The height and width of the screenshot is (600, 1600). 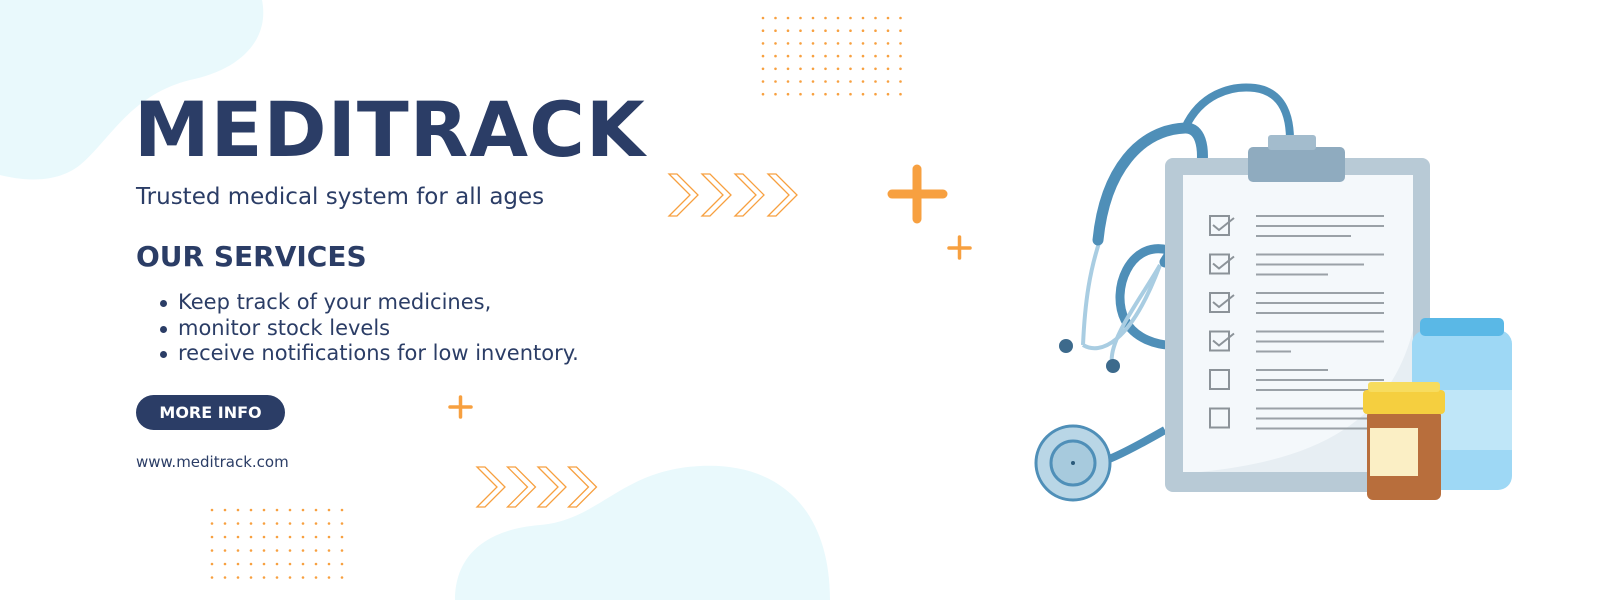 What do you see at coordinates (368, 303) in the screenshot?
I see `list-item: Keep track of your medicines,` at bounding box center [368, 303].